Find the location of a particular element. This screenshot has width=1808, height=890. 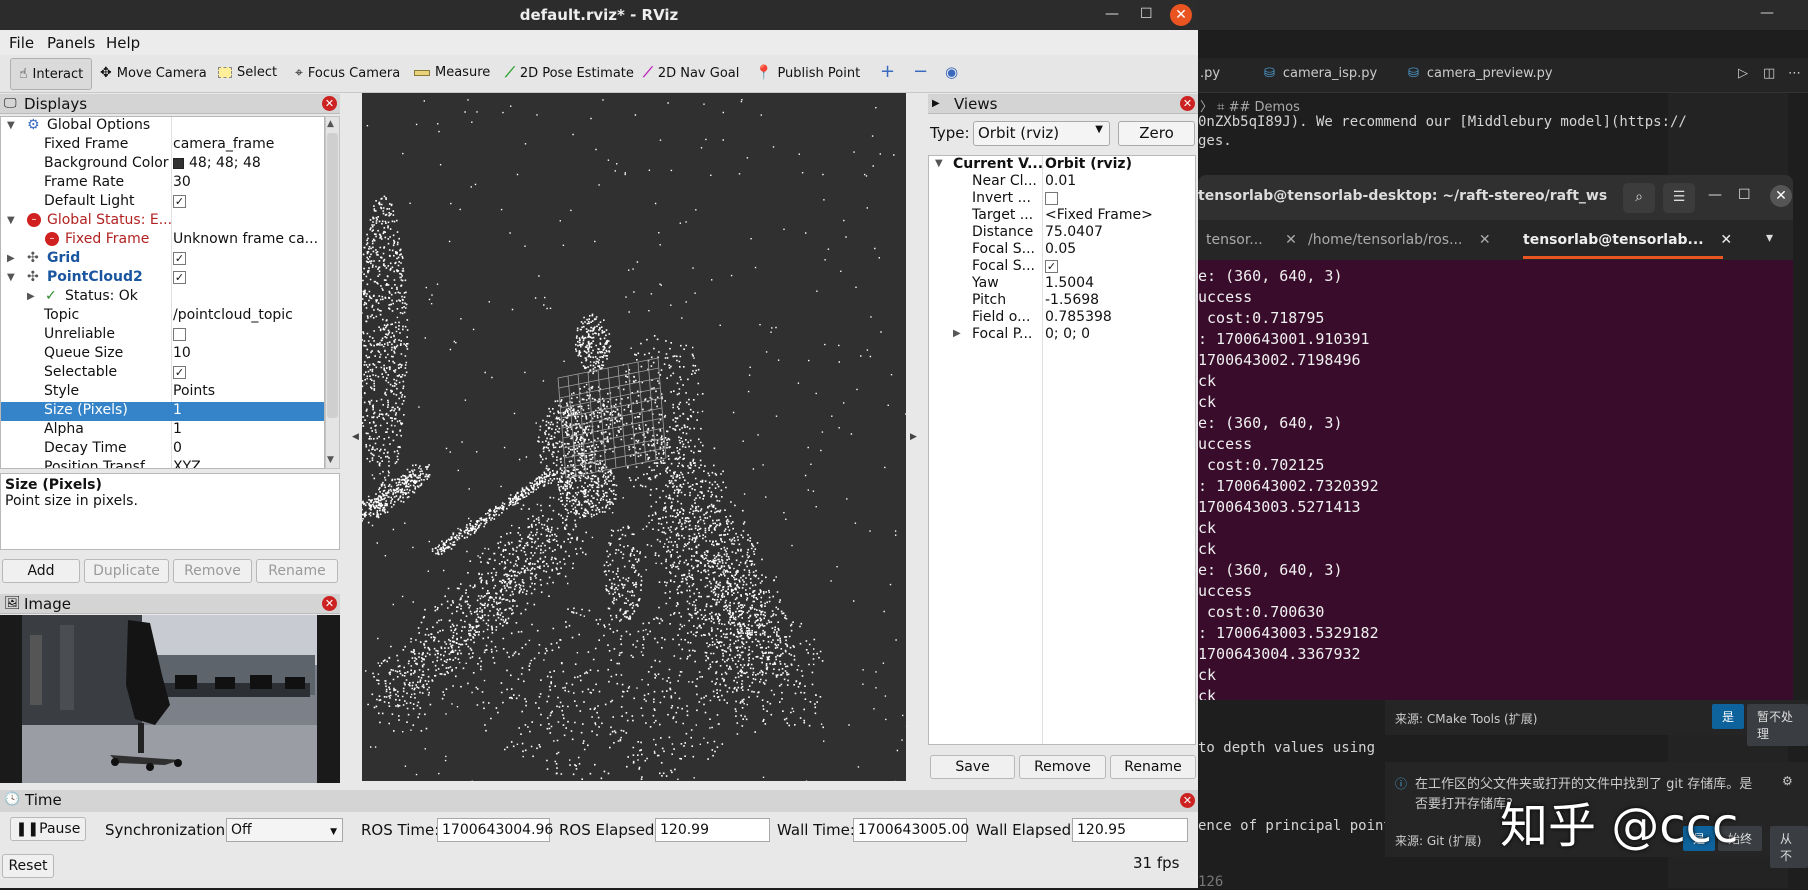

zero-button: Zero is located at coordinates (1156, 133).